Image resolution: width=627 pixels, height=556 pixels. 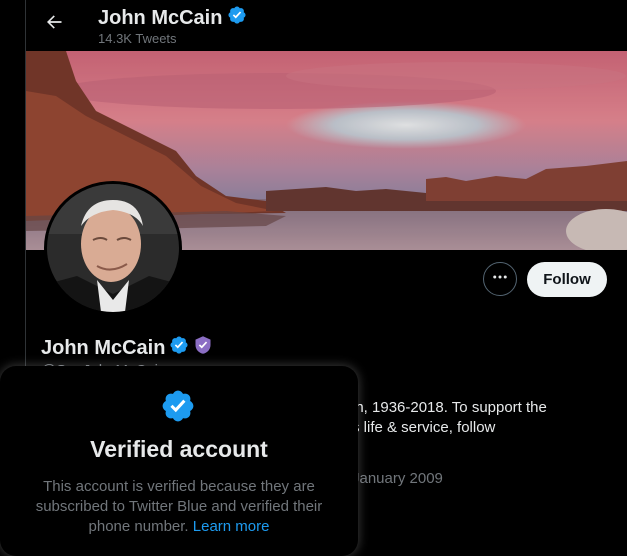 What do you see at coordinates (103, 347) in the screenshot?
I see `profile-name-text: John McCain` at bounding box center [103, 347].